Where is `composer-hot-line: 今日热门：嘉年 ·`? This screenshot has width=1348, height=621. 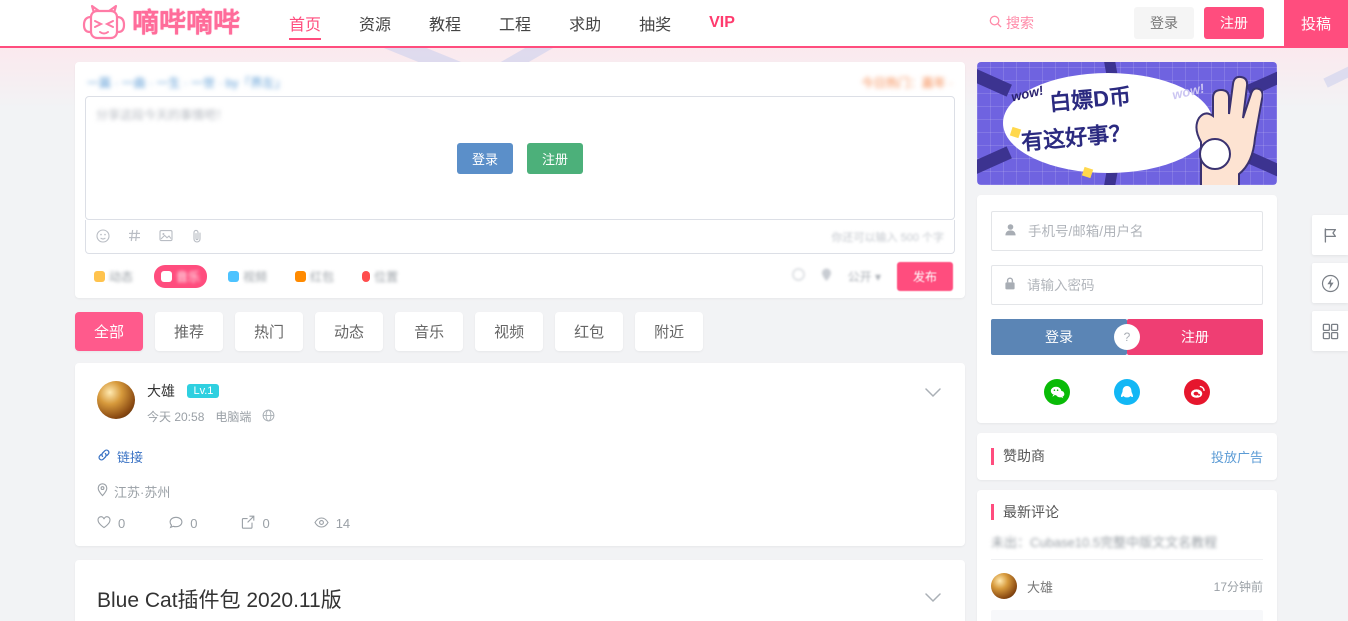 composer-hot-line: 今日热门：嘉年 · is located at coordinates (907, 82).